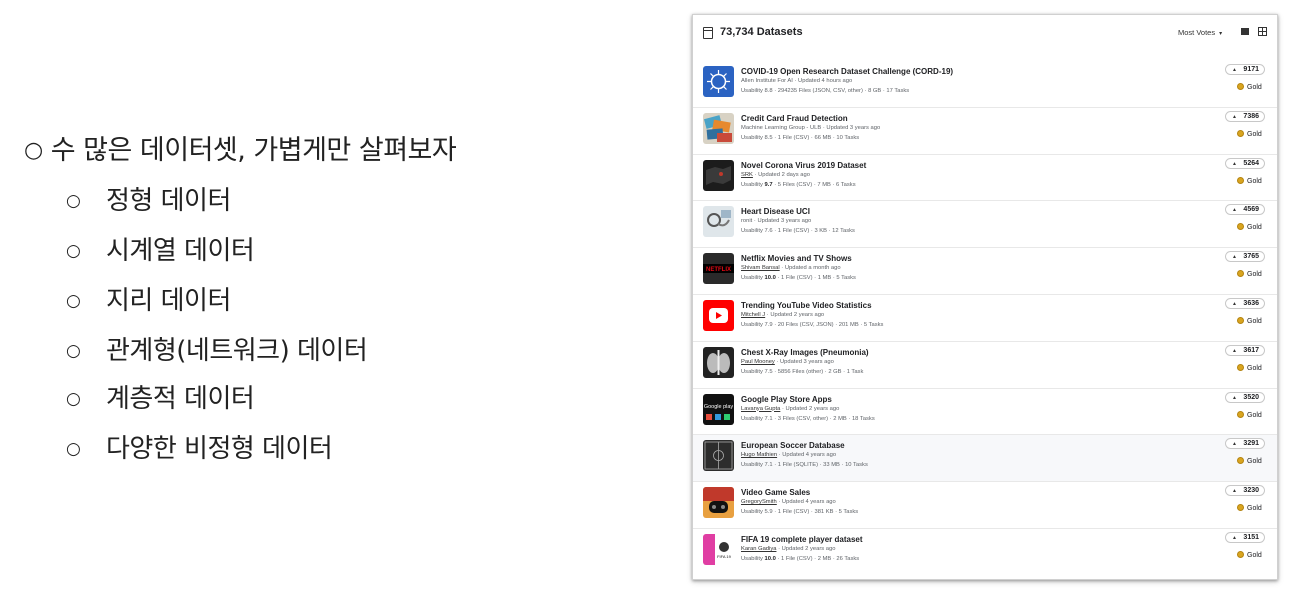  What do you see at coordinates (761, 32) in the screenshot?
I see `datasets-count-title: 73,734 Datasets` at bounding box center [761, 32].